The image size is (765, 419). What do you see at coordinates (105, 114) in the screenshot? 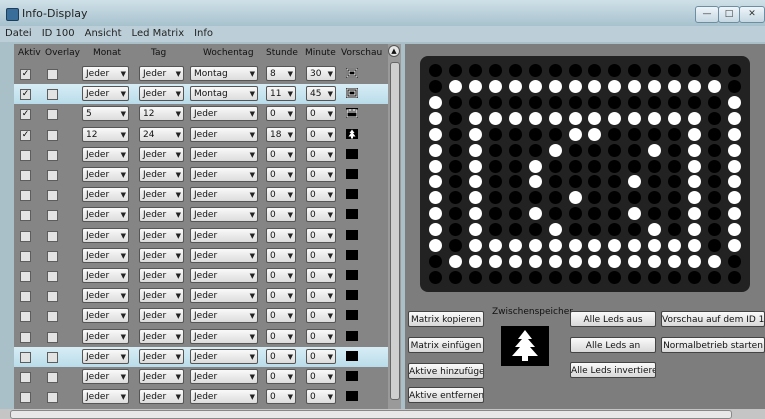
I see `monat-dropdown: 5 ▼` at bounding box center [105, 114].